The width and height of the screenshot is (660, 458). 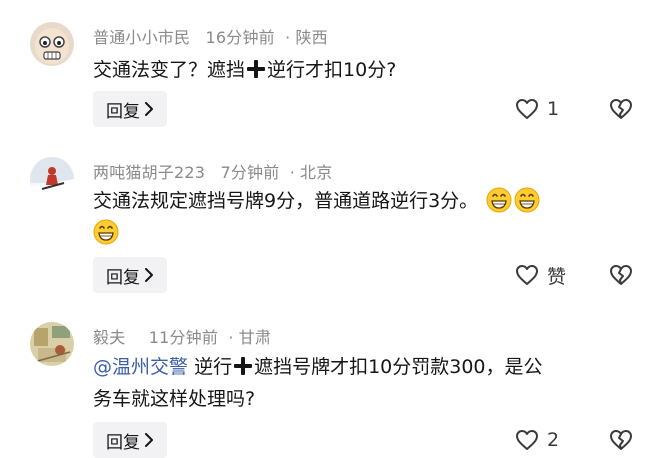 I want to click on comment-meta: 两吨猫胡子223 7分钟前 · 北京, so click(x=212, y=171).